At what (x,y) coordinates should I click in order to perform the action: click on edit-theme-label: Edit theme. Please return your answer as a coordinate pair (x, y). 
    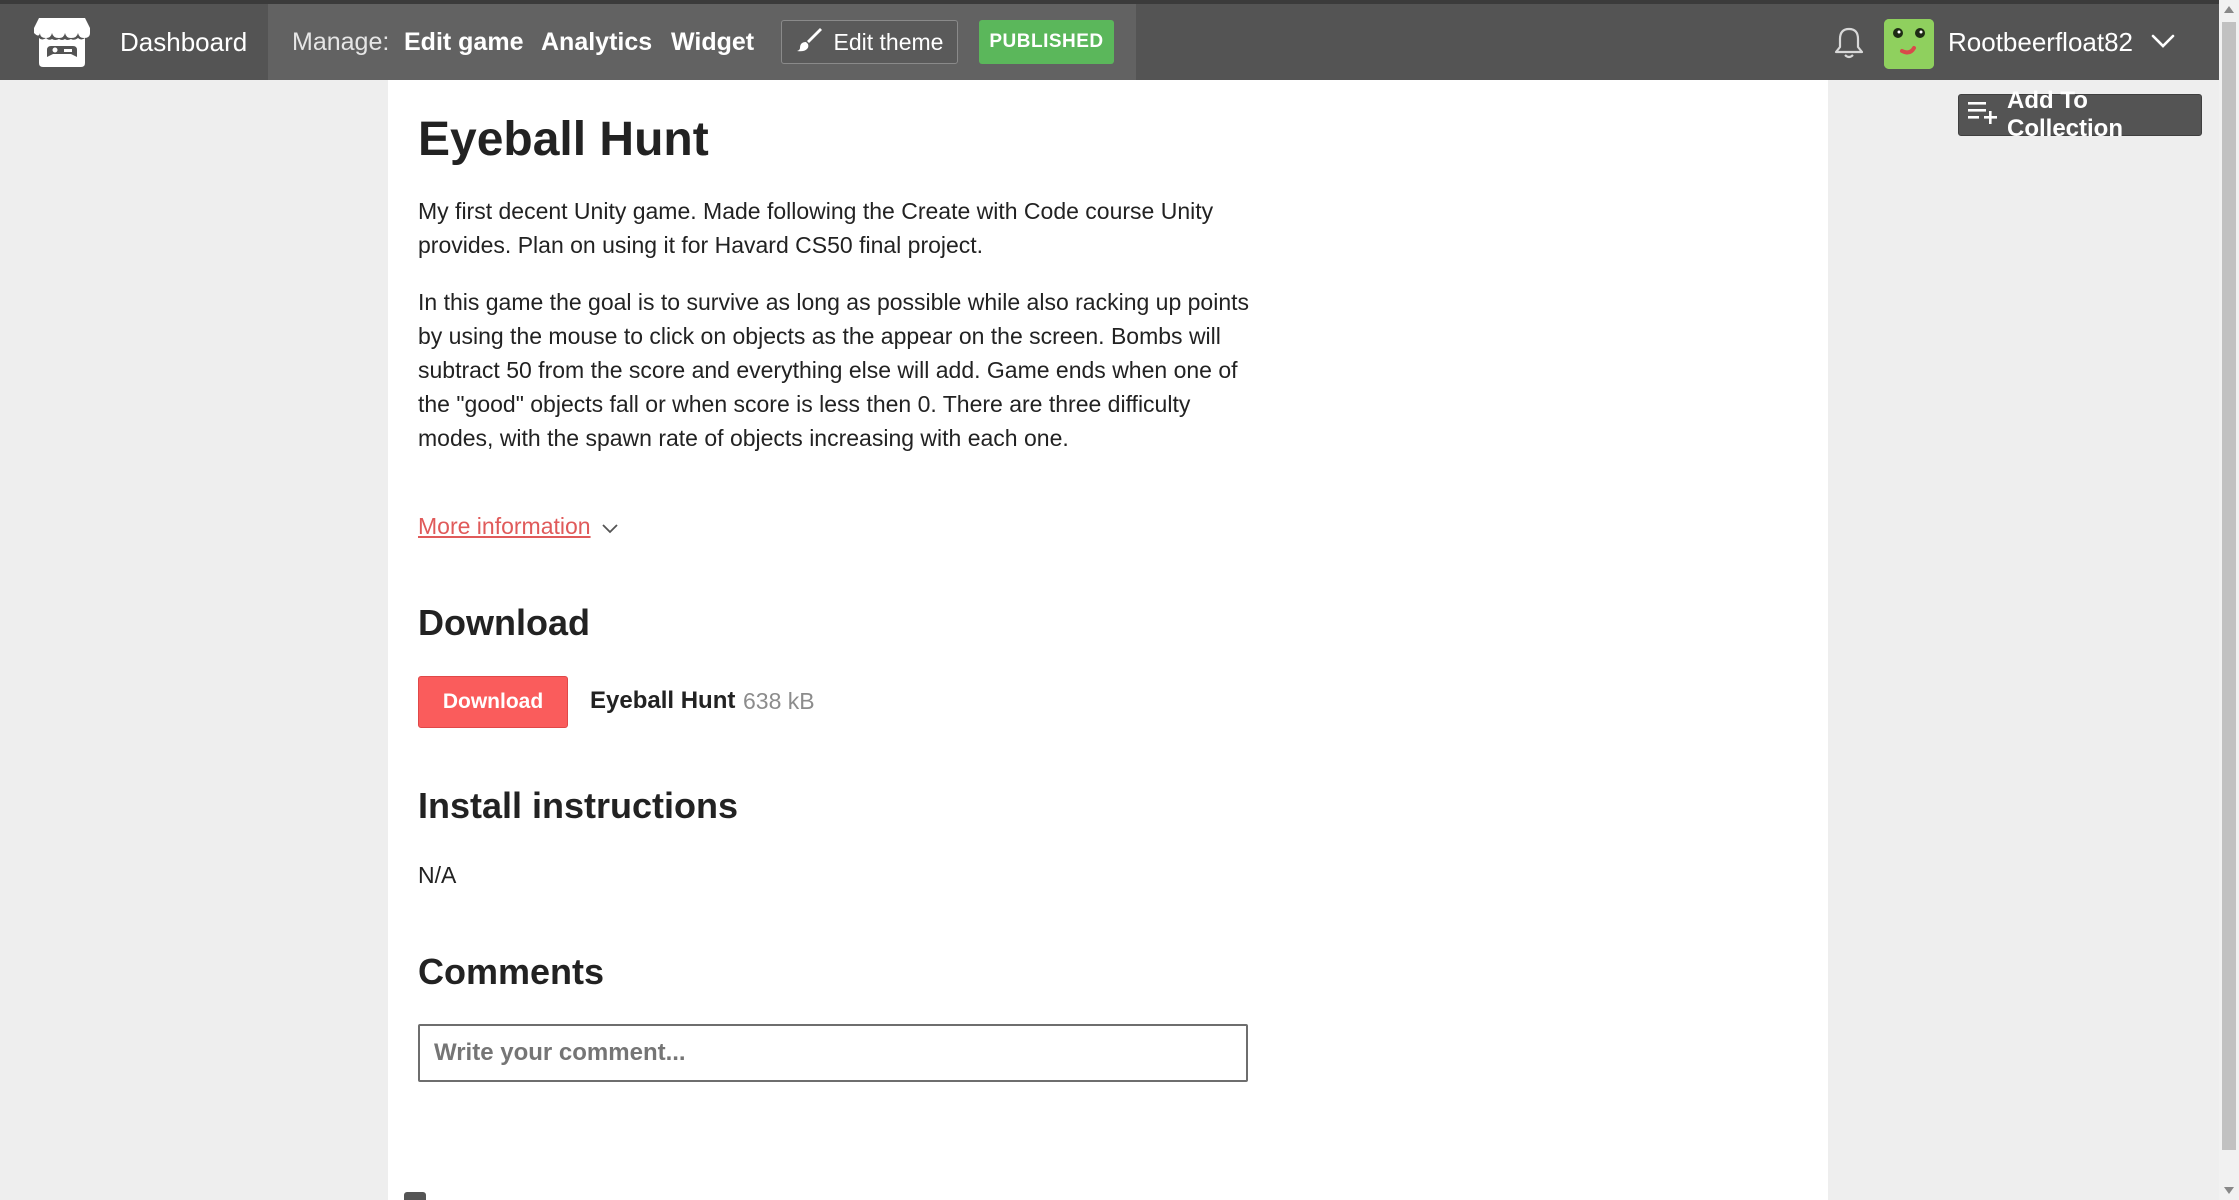
    Looking at the image, I should click on (888, 41).